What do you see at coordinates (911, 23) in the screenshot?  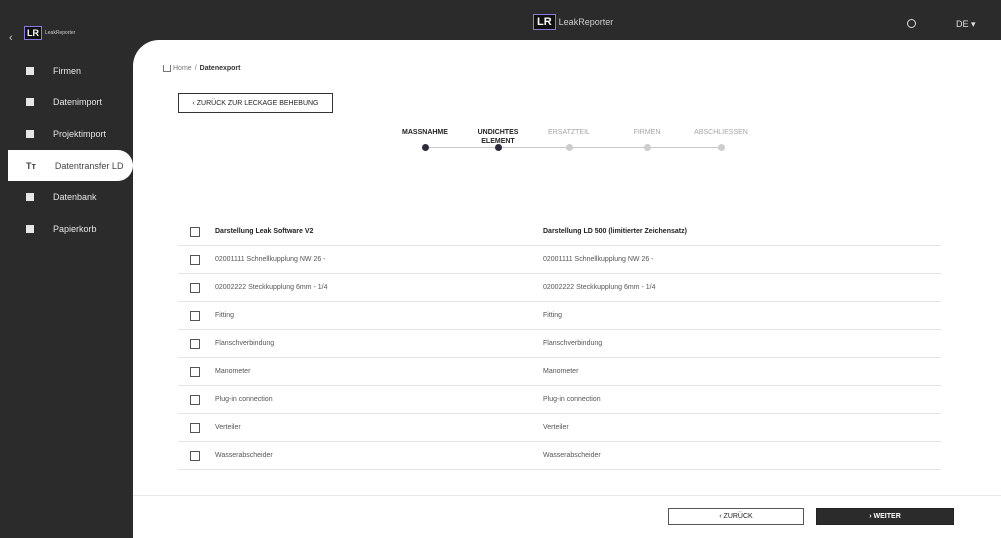 I see `user-account-icon` at bounding box center [911, 23].